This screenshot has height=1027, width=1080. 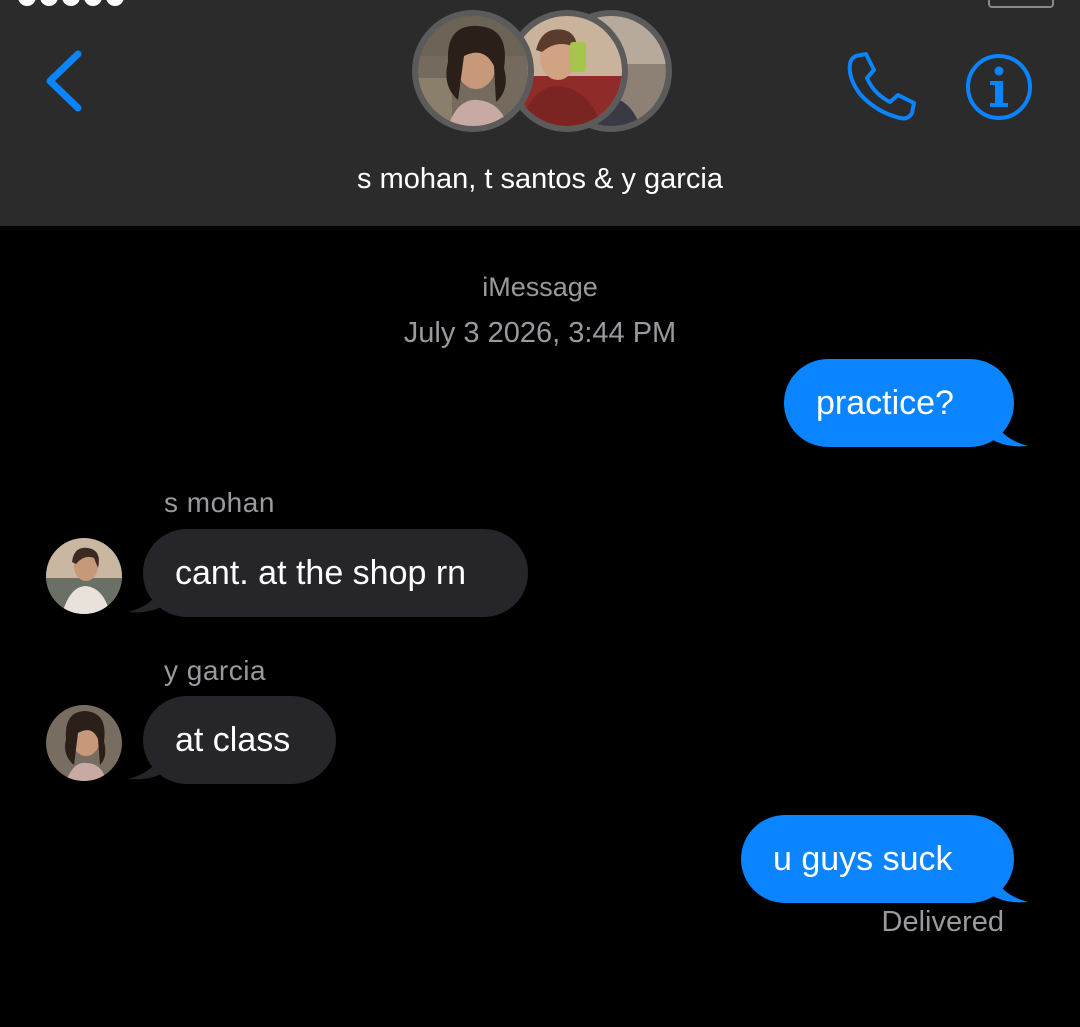 What do you see at coordinates (1021, 4) in the screenshot?
I see `battery-icon` at bounding box center [1021, 4].